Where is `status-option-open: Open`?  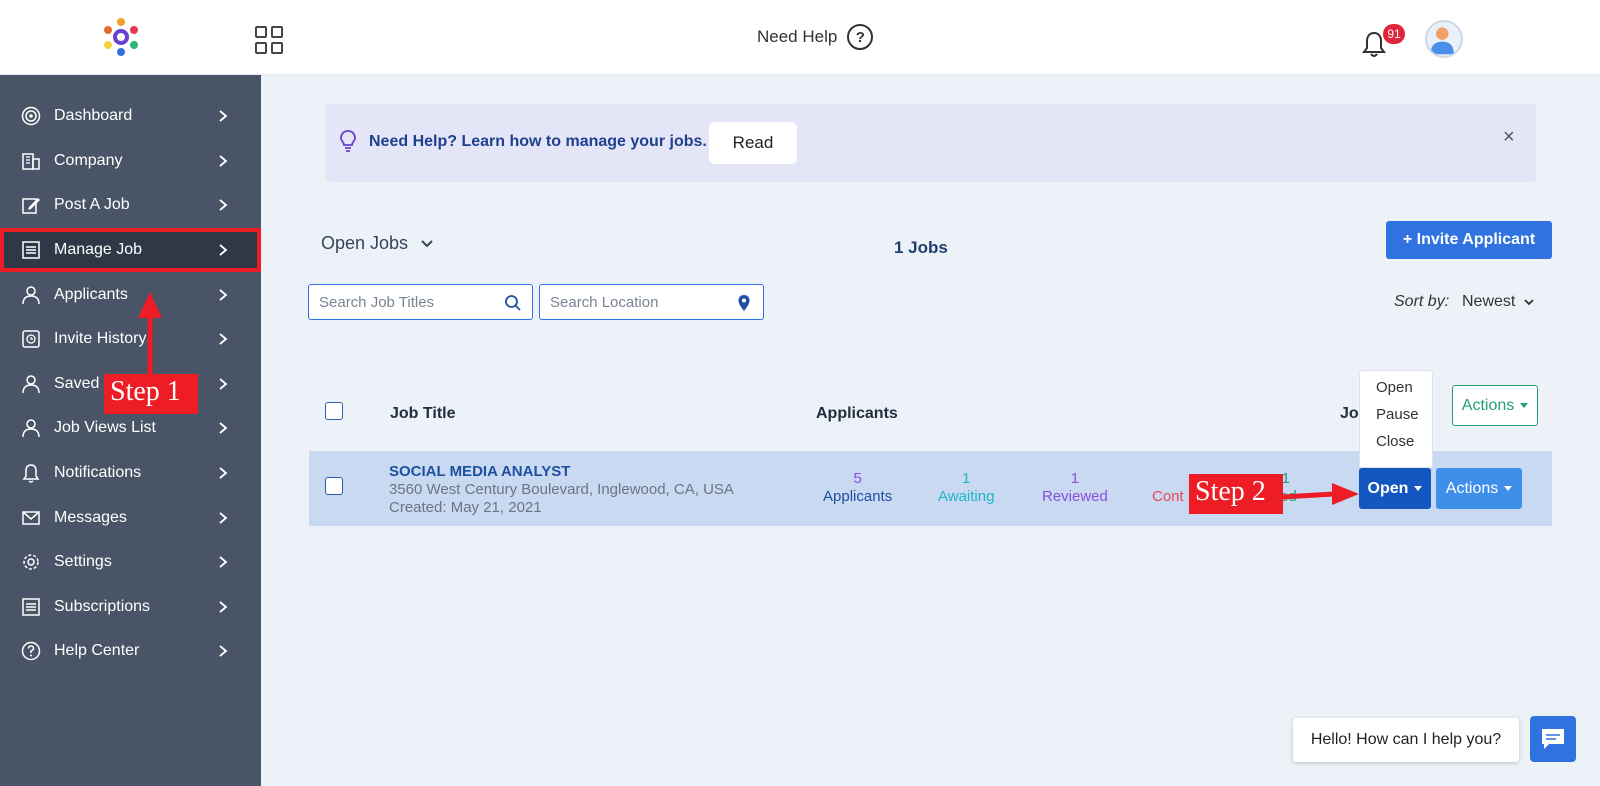 status-option-open: Open is located at coordinates (1396, 392).